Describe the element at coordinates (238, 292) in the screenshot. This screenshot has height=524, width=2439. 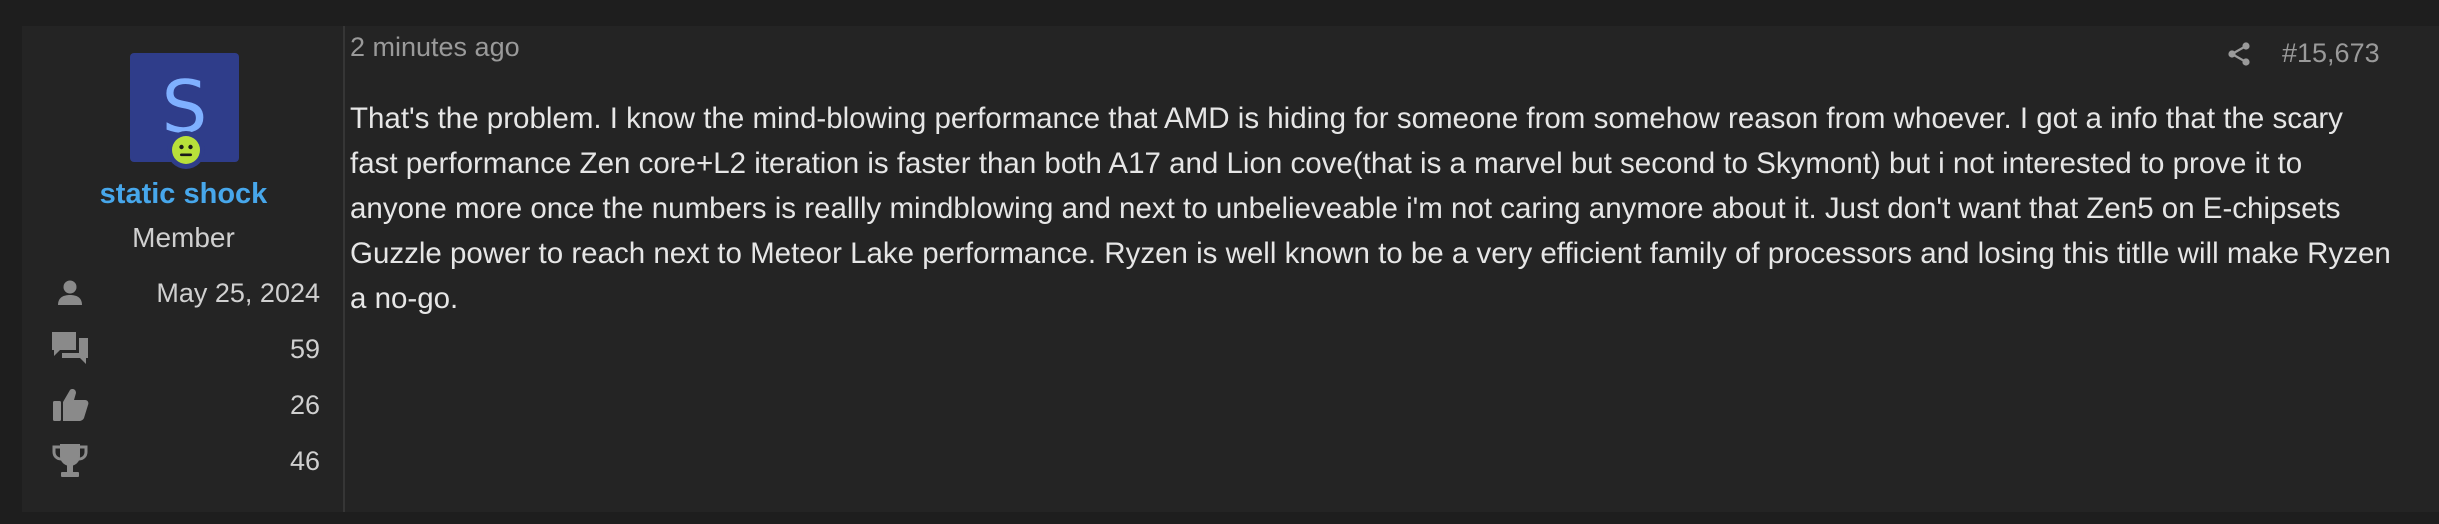
I see `stat-joined-value: May 25, 2024` at that location.